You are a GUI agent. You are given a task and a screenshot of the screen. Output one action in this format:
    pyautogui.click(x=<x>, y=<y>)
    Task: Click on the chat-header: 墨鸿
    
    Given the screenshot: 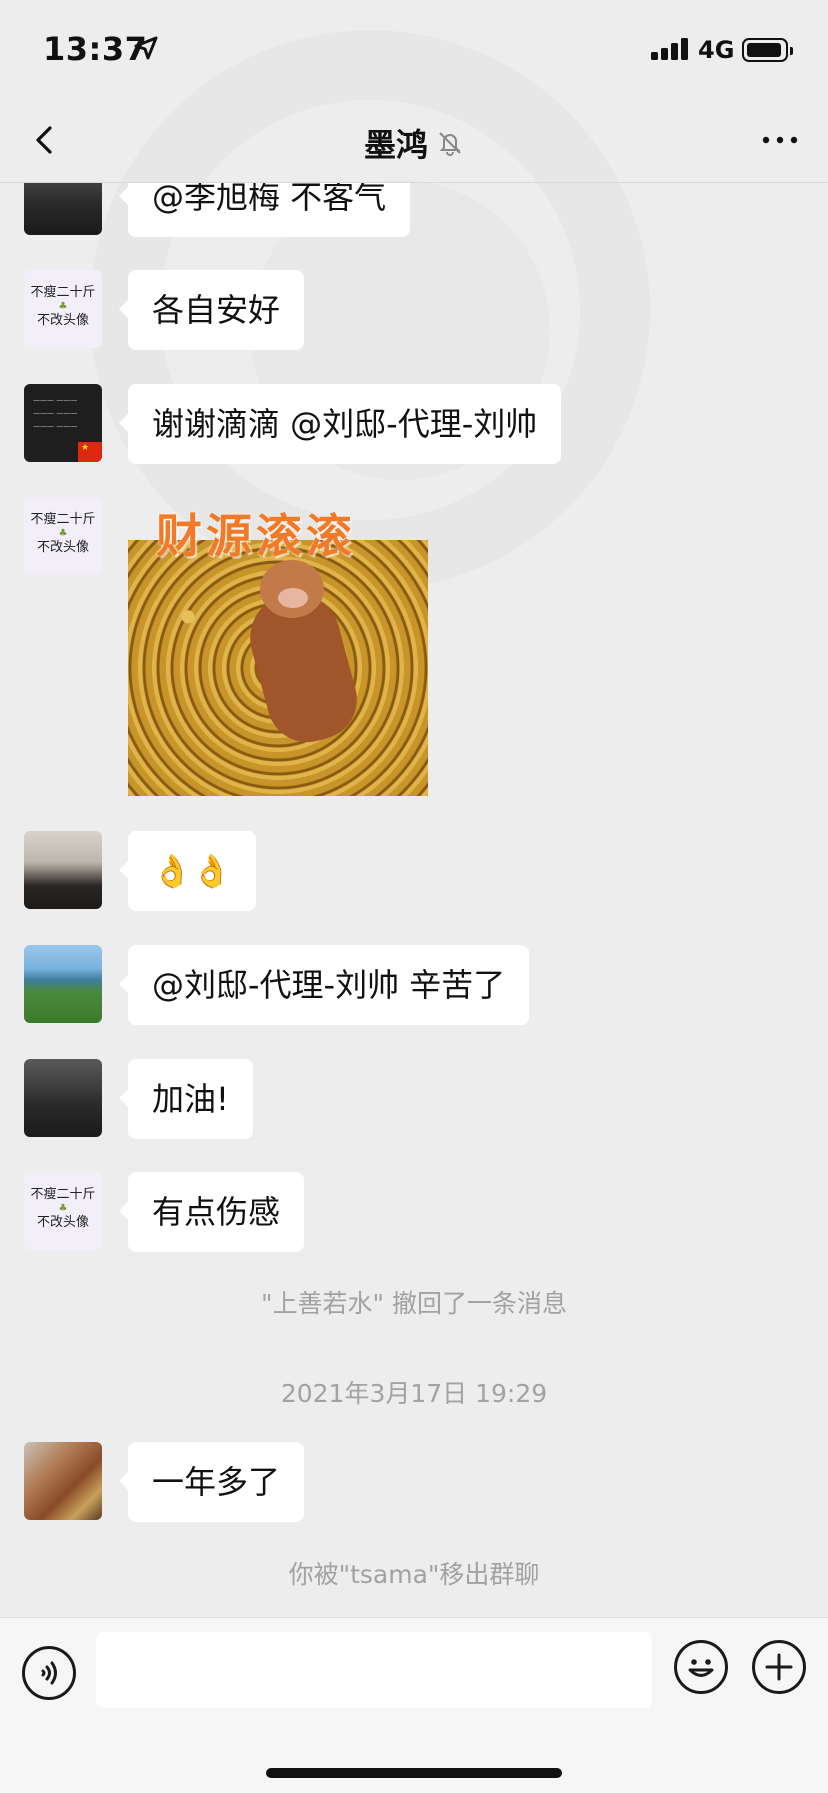 What is the action you would take?
    pyautogui.click(x=414, y=141)
    